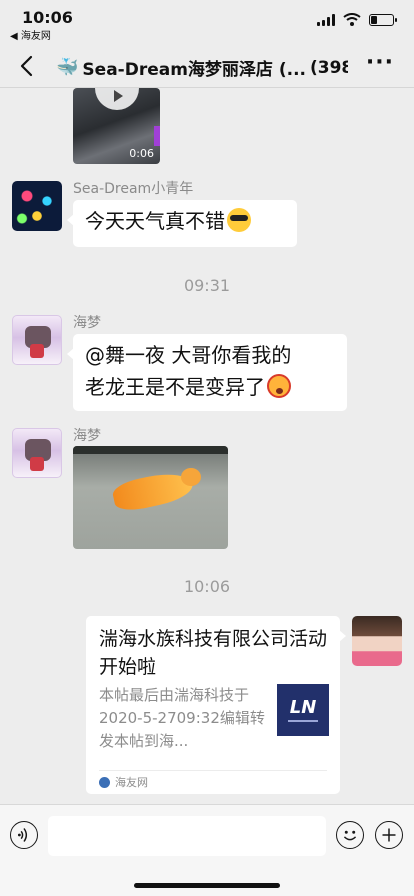  I want to click on message-text-line1: @舞一夜 大哥你看我的, so click(188, 355).